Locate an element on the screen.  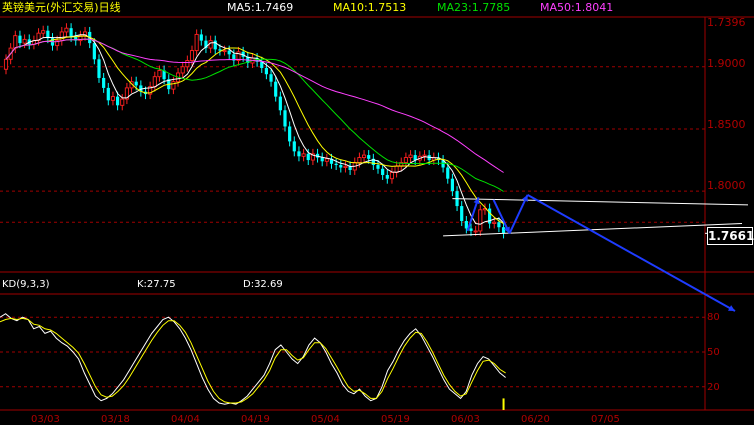
kd-line-k is located at coordinates (253, 359).